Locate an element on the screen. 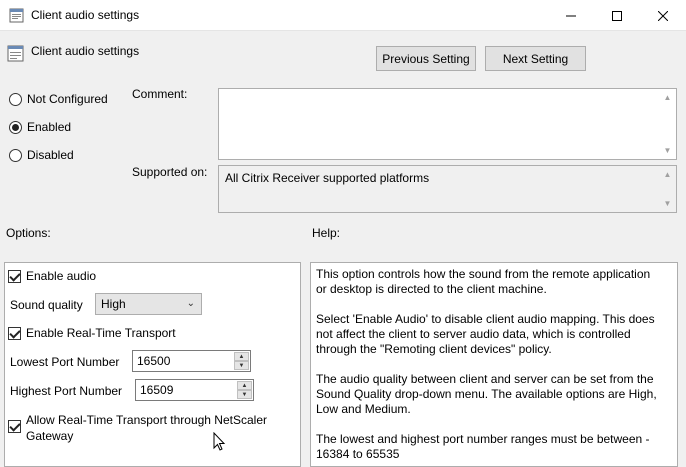  enable-audio-checkbox: Enable audio is located at coordinates (52, 276).